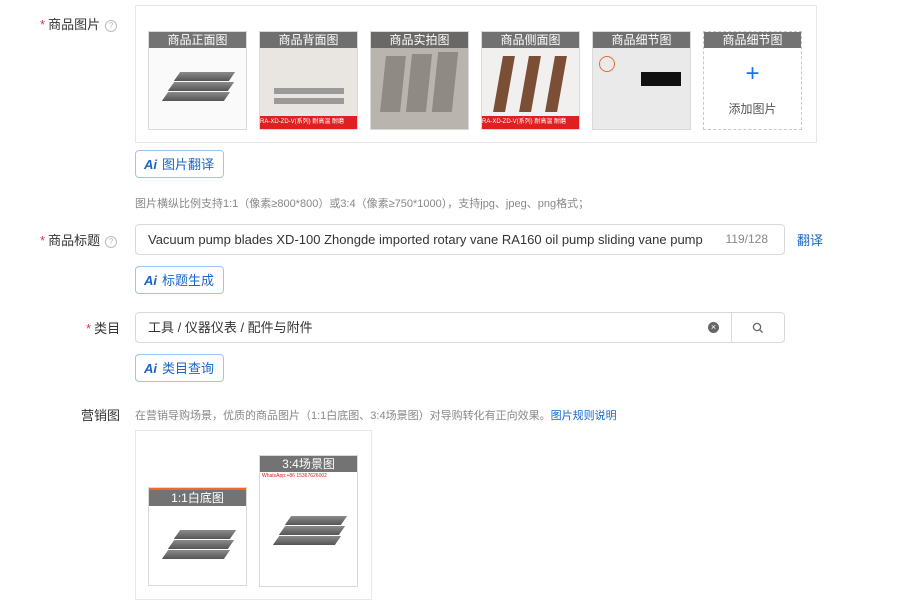  What do you see at coordinates (180, 280) in the screenshot?
I see `title-generate-button: Ai 标题生成` at bounding box center [180, 280].